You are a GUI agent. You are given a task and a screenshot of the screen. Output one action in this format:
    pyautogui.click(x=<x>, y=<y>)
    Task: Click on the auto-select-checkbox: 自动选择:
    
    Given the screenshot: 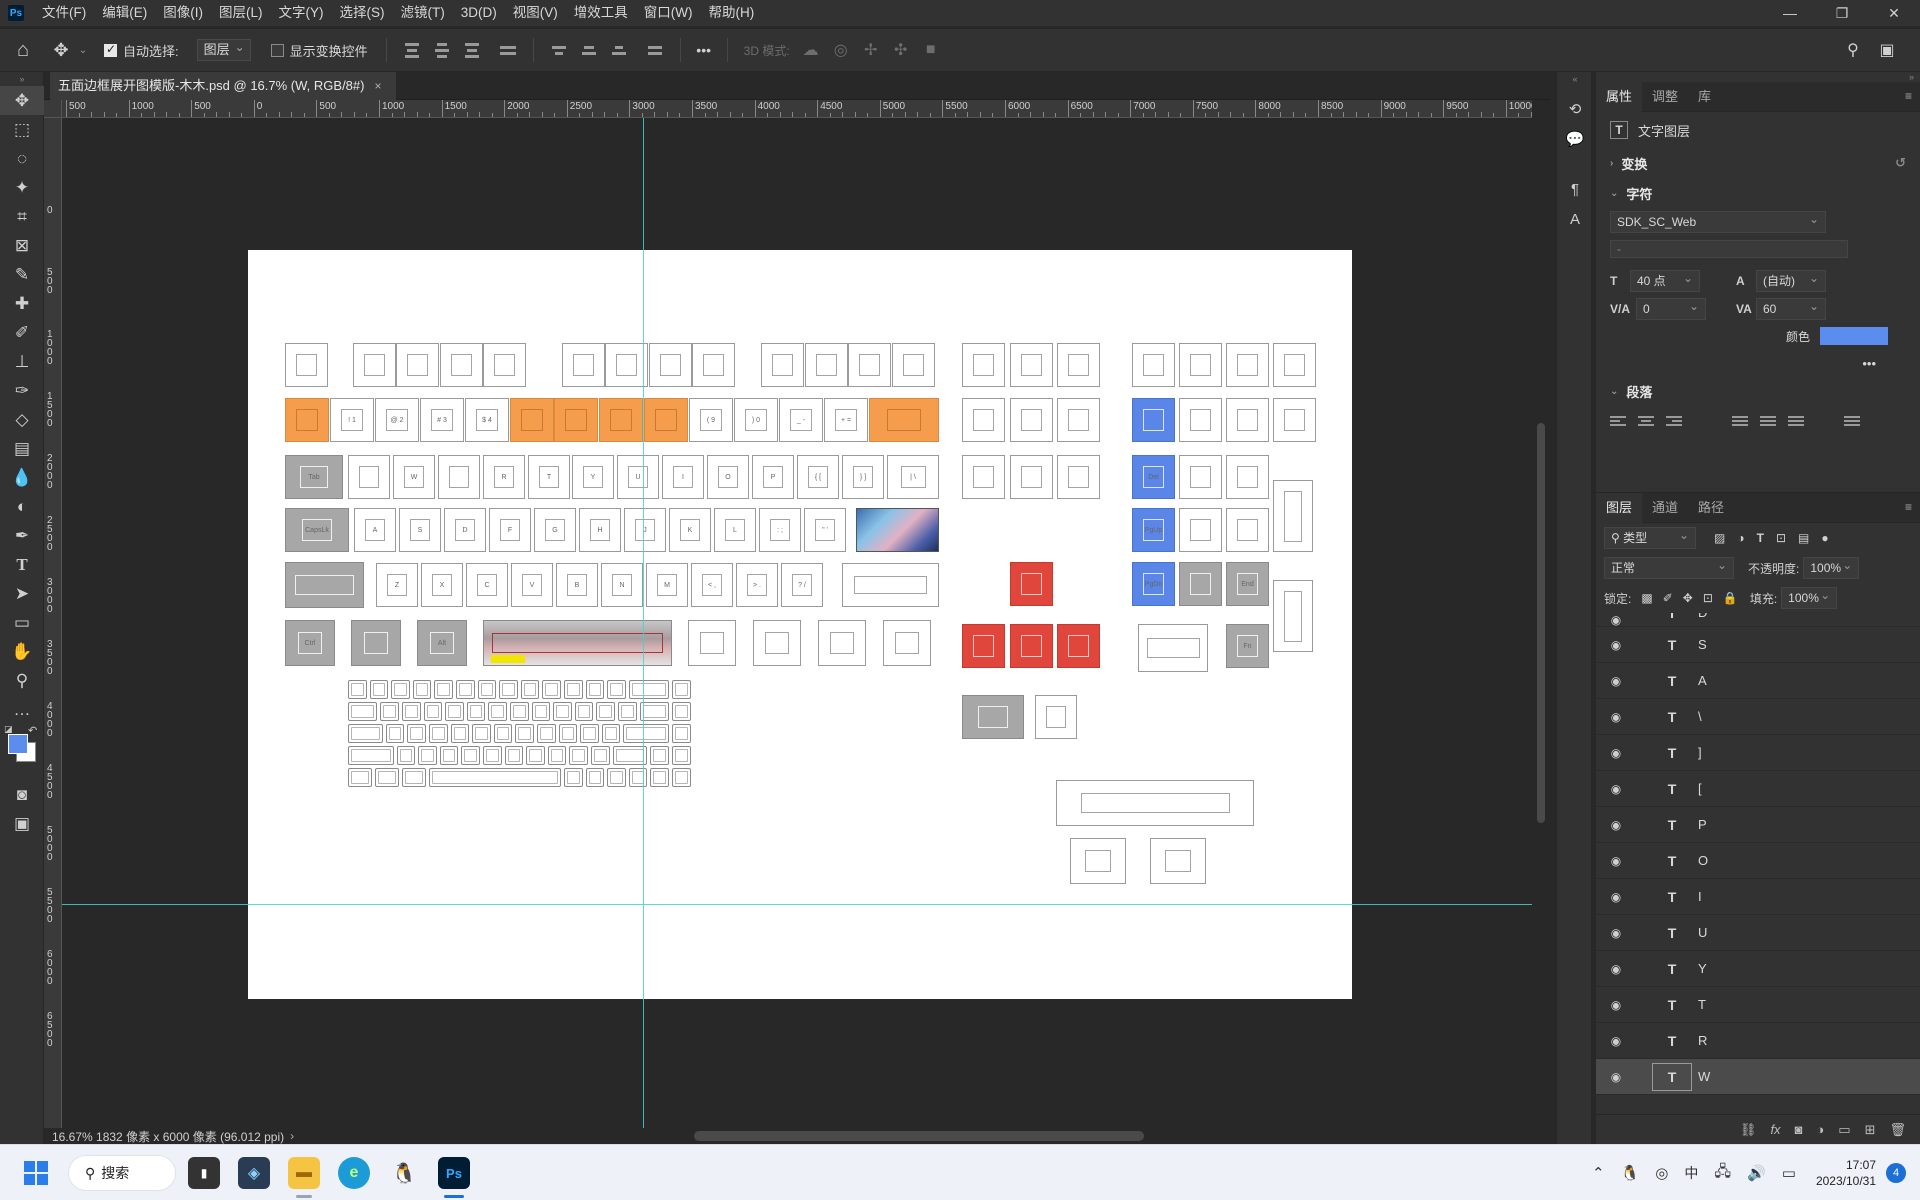 What is the action you would take?
    pyautogui.click(x=141, y=50)
    